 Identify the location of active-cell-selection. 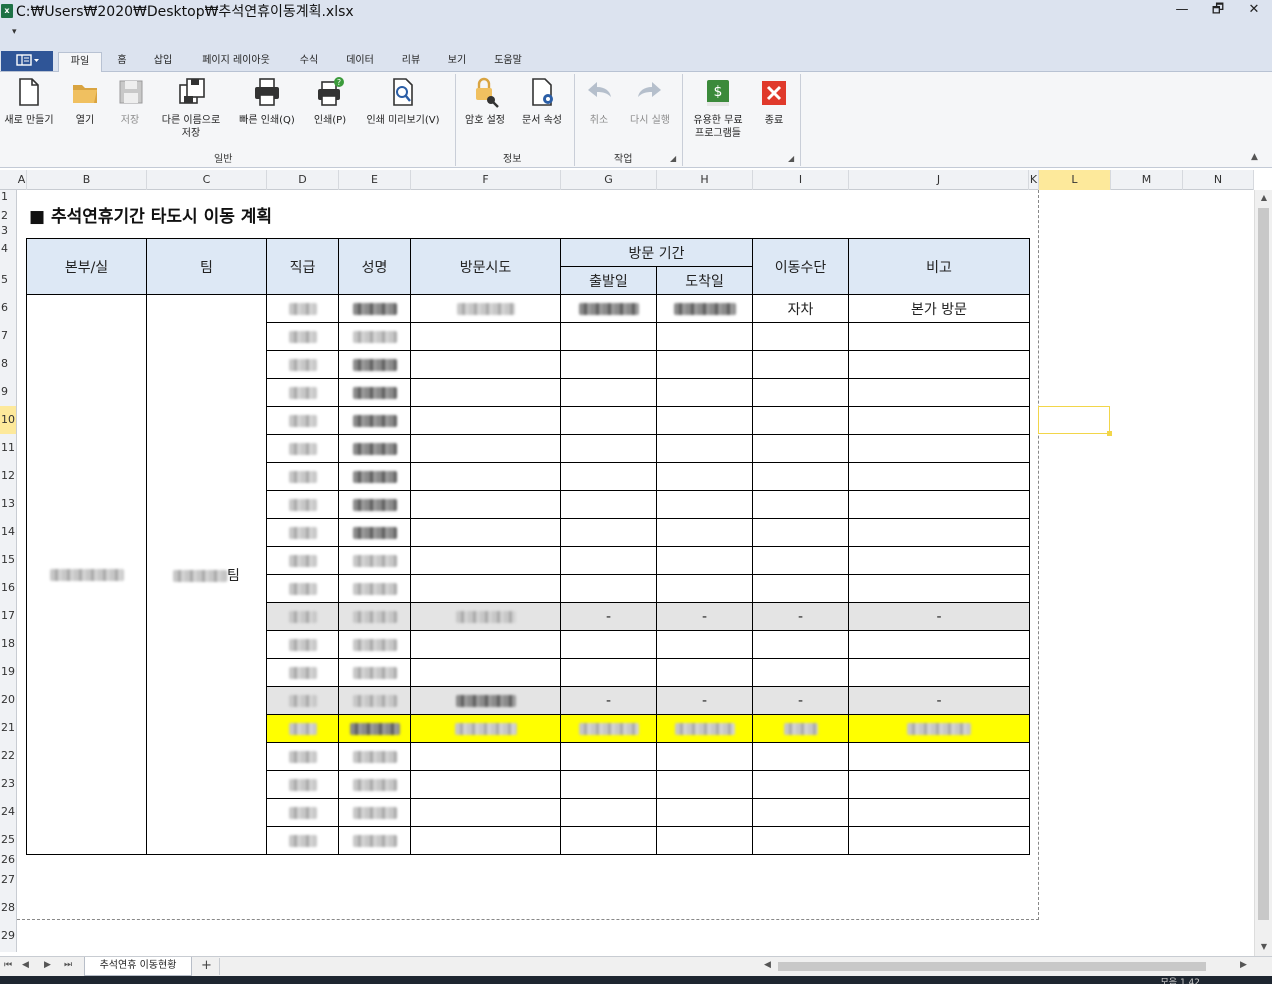
(1074, 420).